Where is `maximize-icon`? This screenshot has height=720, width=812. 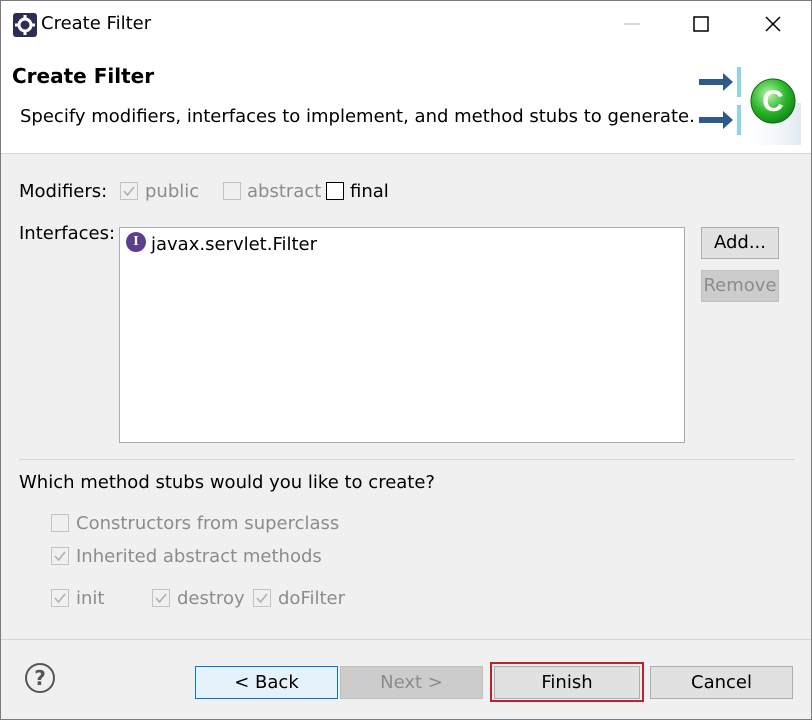 maximize-icon is located at coordinates (701, 24).